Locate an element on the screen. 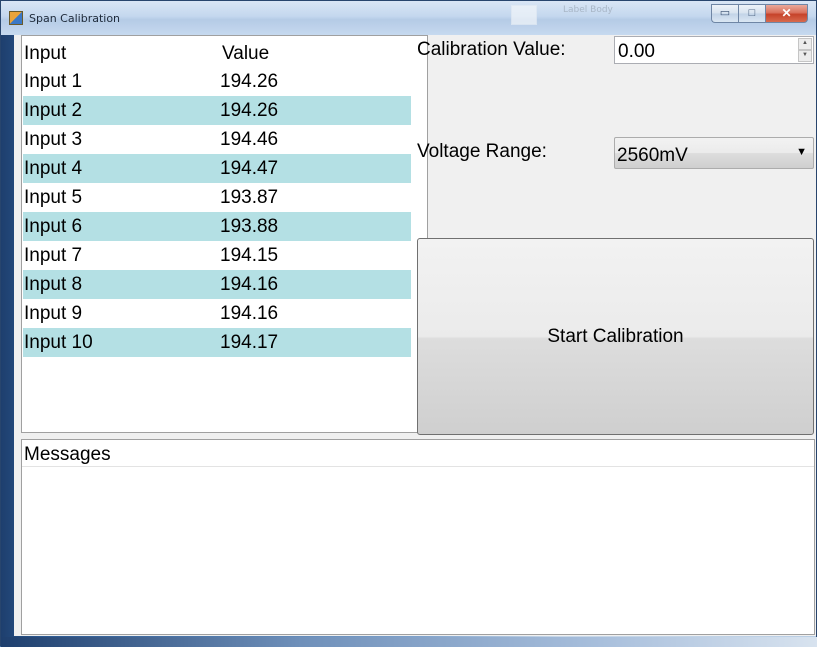  input-name-cell: Input 9 is located at coordinates (53, 313).